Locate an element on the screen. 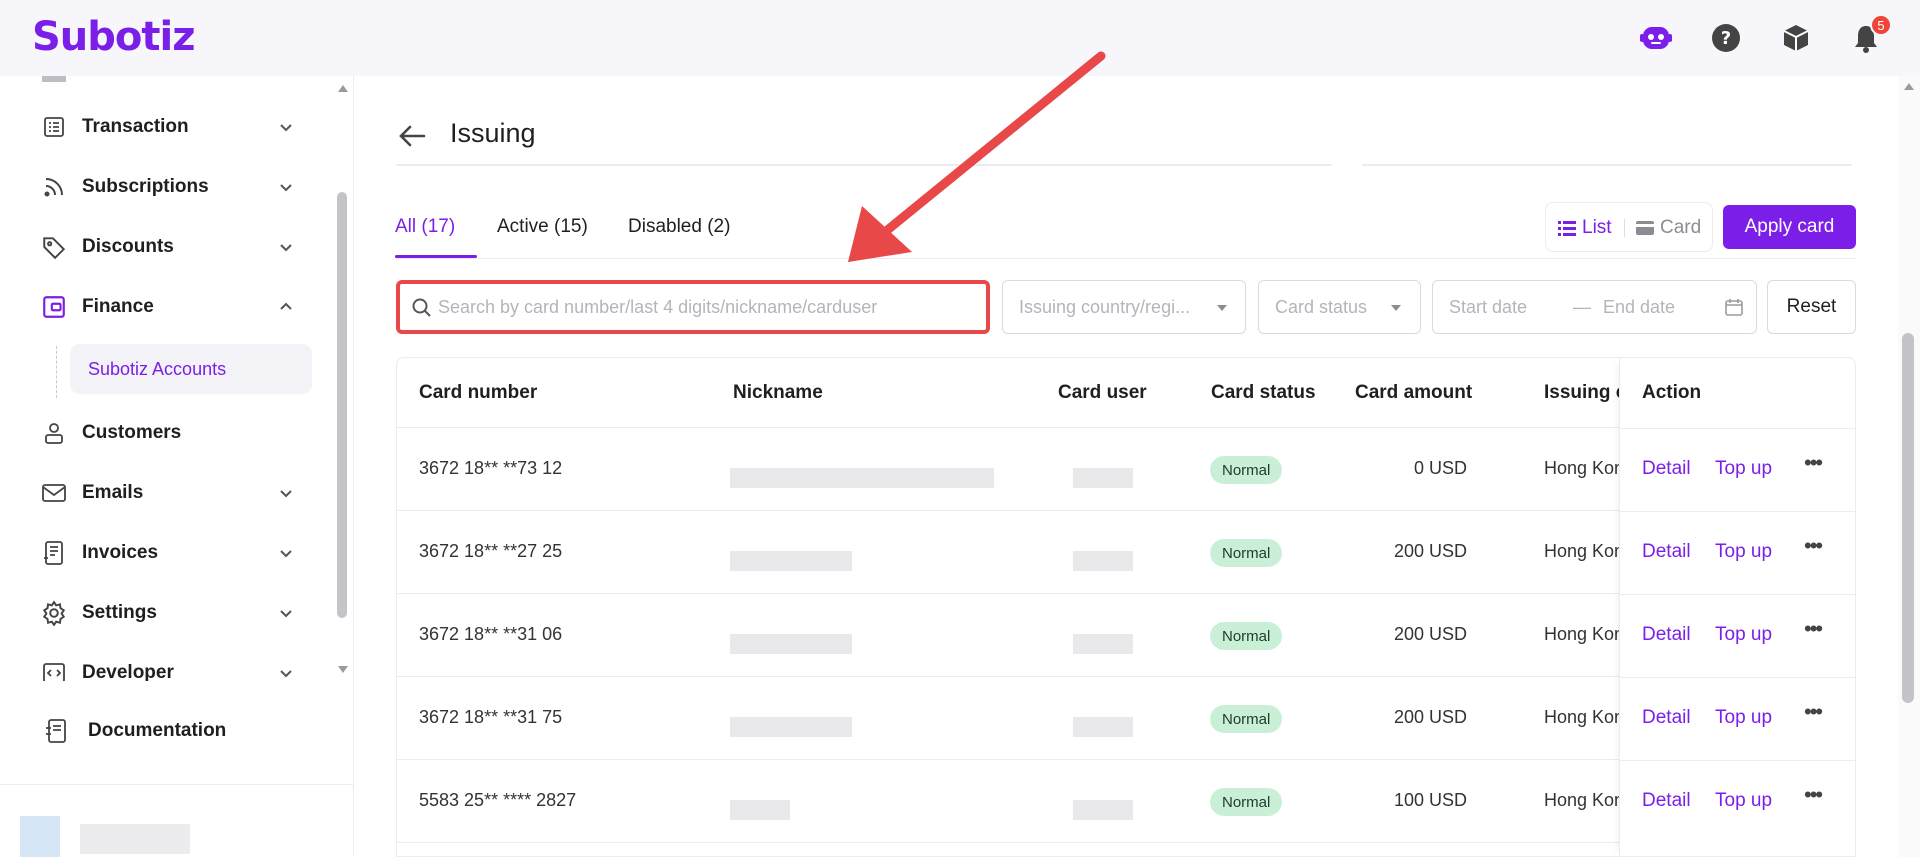  tab-active: Active (15) is located at coordinates (542, 227).